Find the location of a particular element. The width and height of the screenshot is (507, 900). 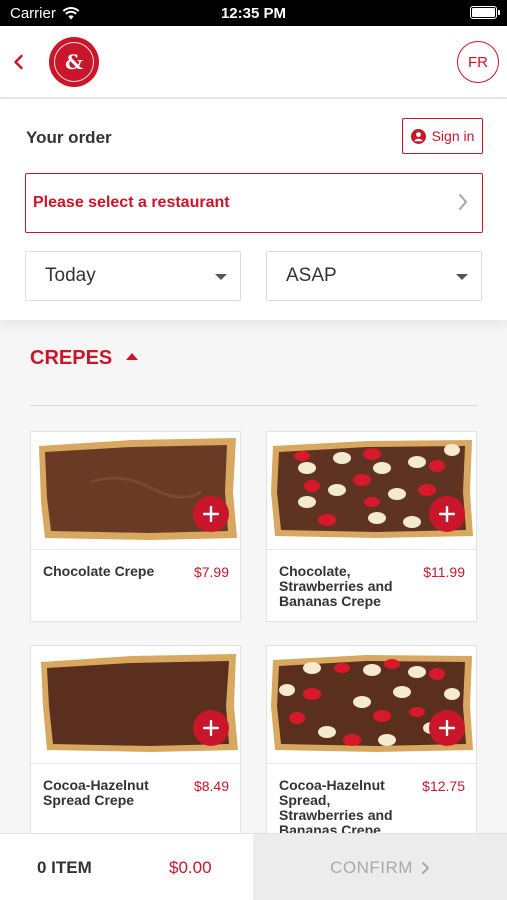

product-card: Chocolate Crepe $7.99 is located at coordinates (135, 526).